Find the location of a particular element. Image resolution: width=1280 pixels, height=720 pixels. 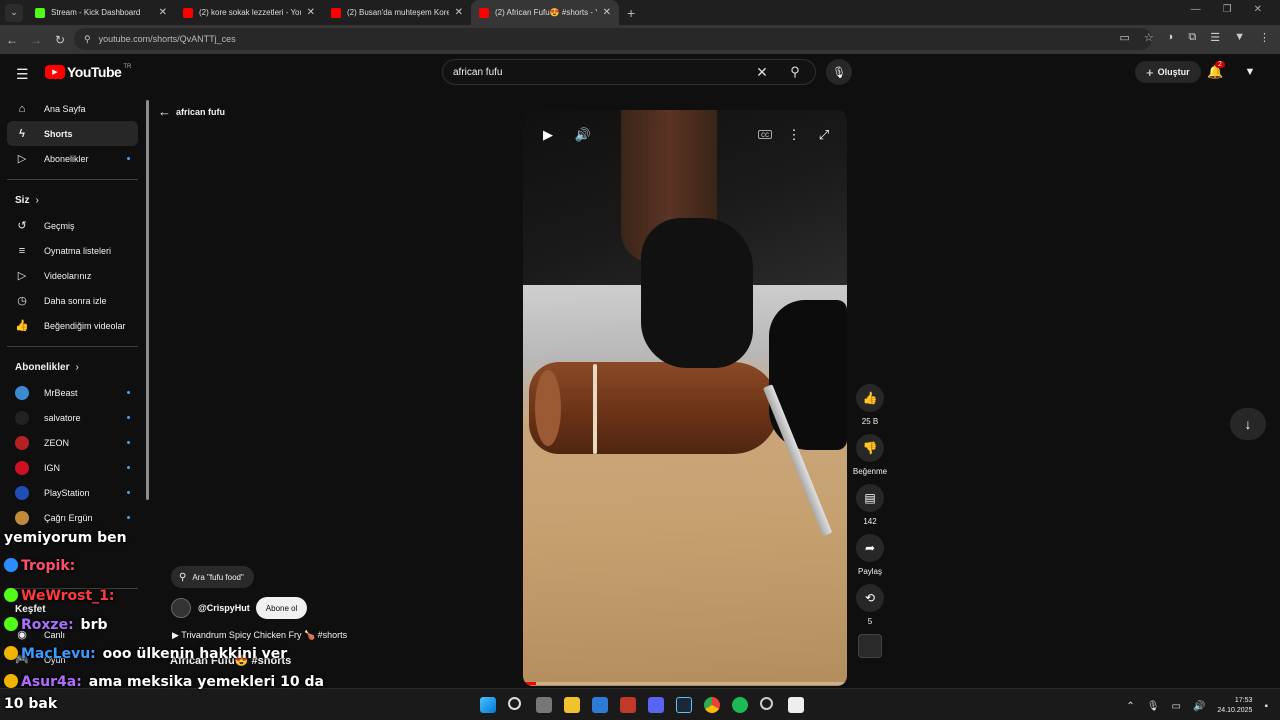

sidebar-section-subscriptions: Abonelikler › is located at coordinates (82, 367).